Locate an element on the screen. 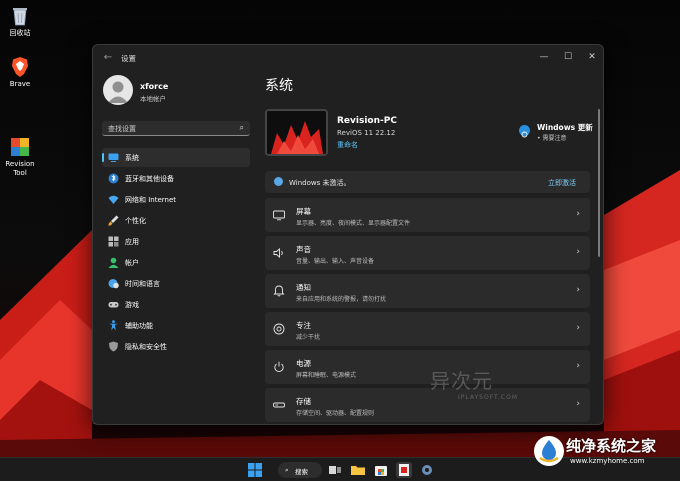 This screenshot has width=680, height=481. iplaysoft-watermark: 异次元 IPLAYSOFT.COM is located at coordinates (474, 383).